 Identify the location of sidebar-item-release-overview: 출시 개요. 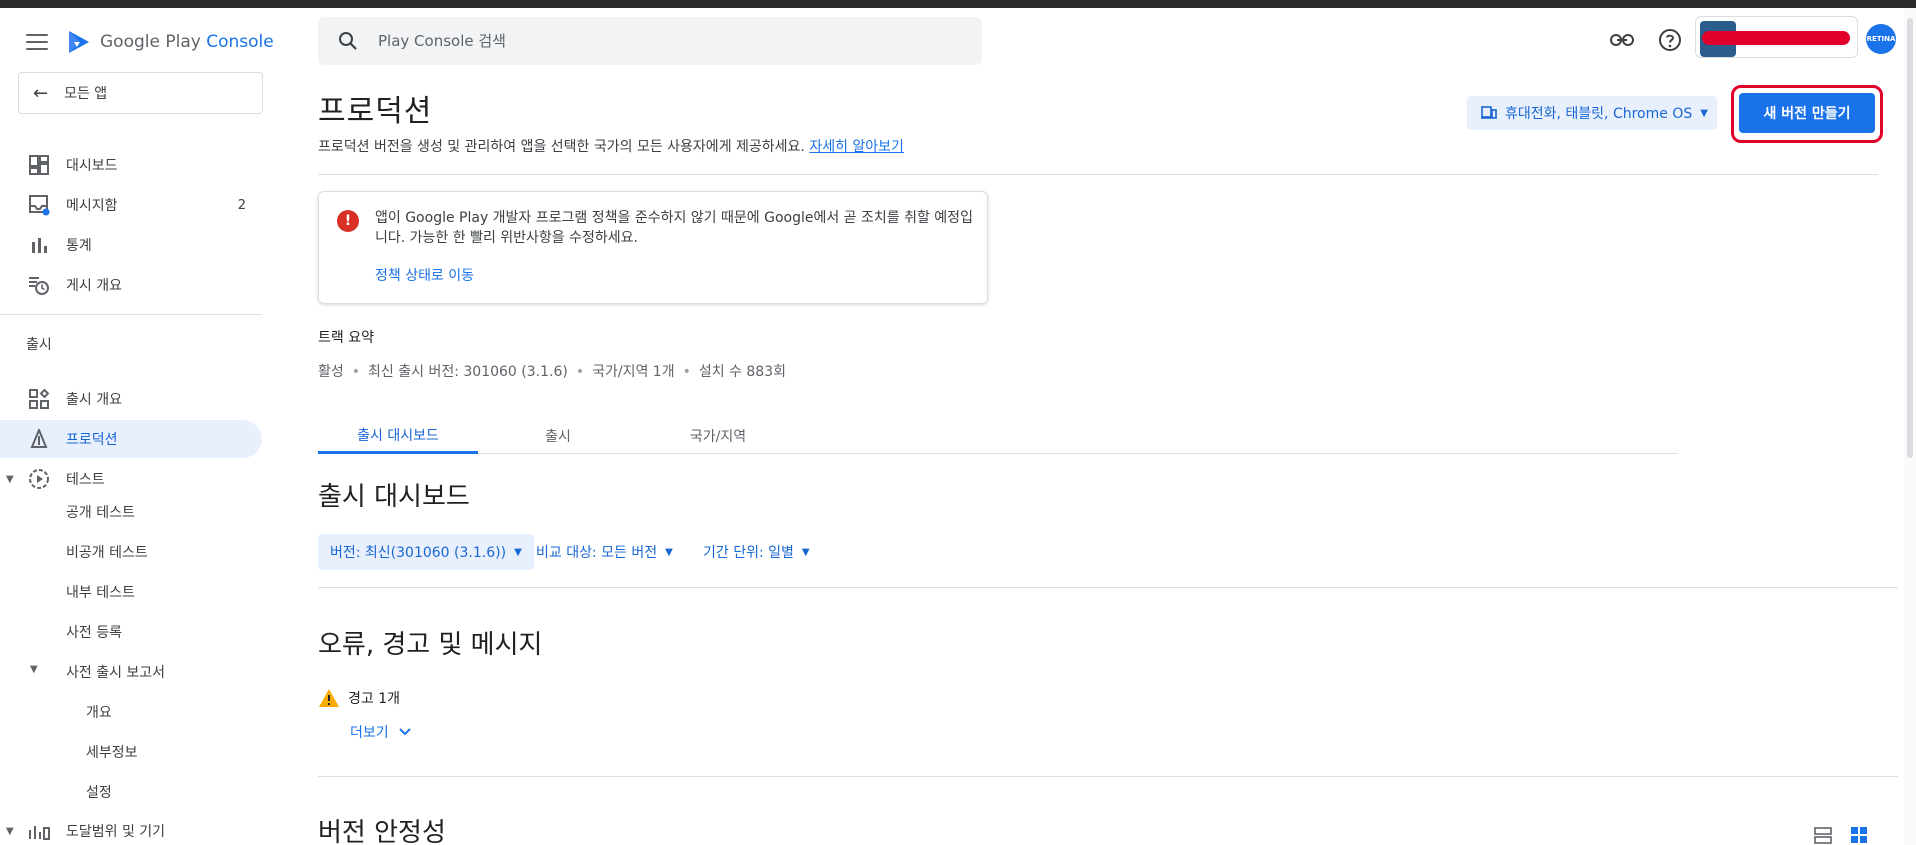
(131, 399).